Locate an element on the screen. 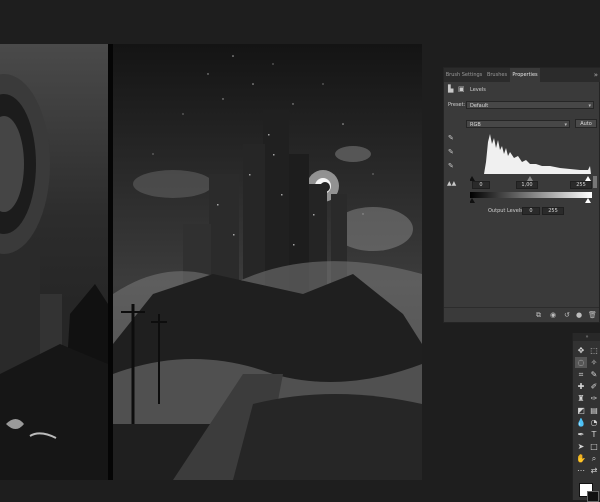 This screenshot has width=600, height=502. channel-dropdown: RGB ▾ is located at coordinates (518, 124).